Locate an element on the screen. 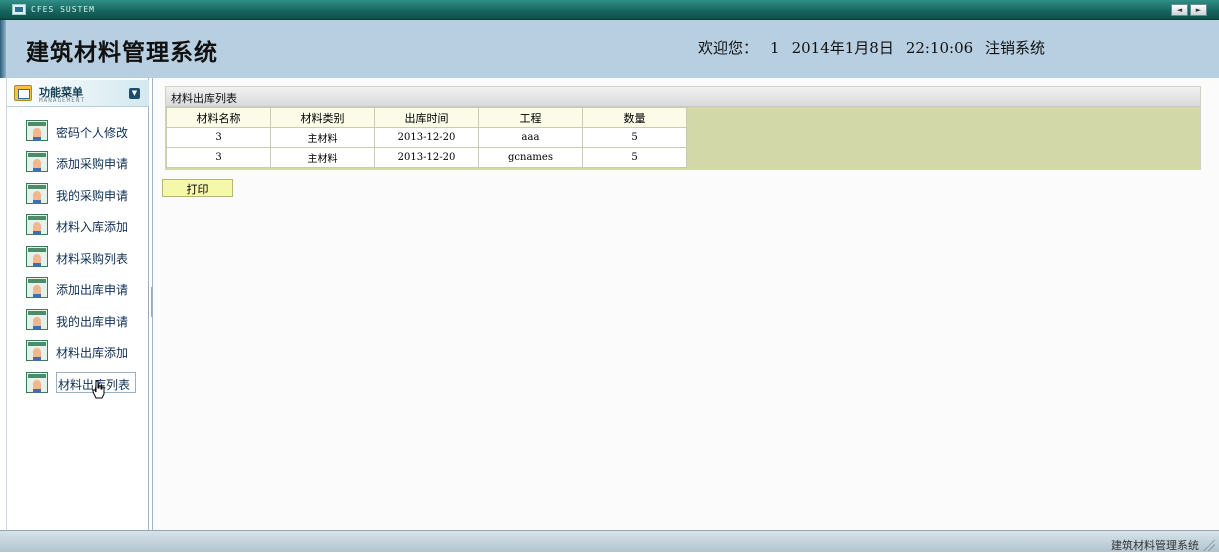  cell-project: gcnames is located at coordinates (530, 157).